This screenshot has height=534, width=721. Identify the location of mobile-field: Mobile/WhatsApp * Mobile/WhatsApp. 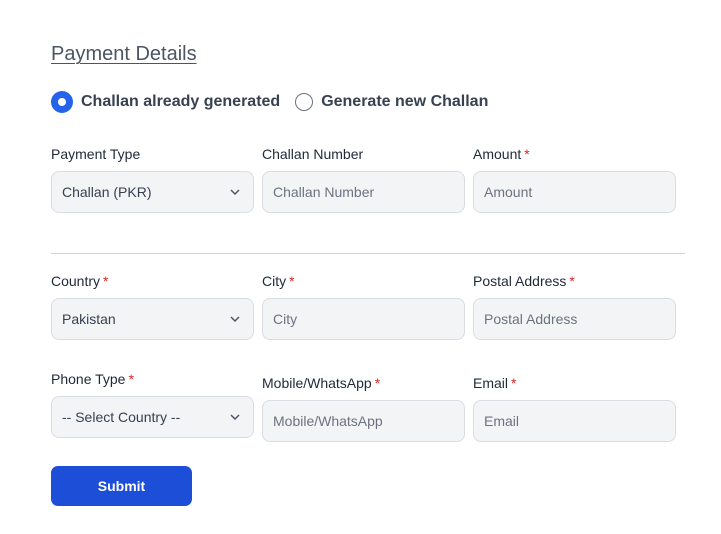
(363, 408).